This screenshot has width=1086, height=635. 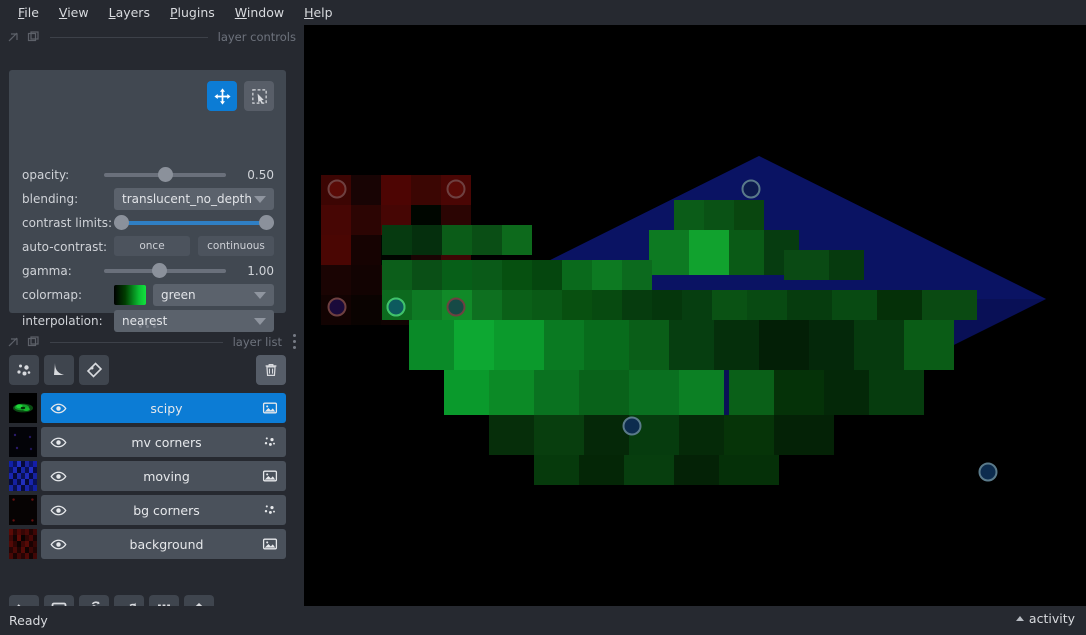 What do you see at coordinates (426, 190) in the screenshot?
I see `background-pixel` at bounding box center [426, 190].